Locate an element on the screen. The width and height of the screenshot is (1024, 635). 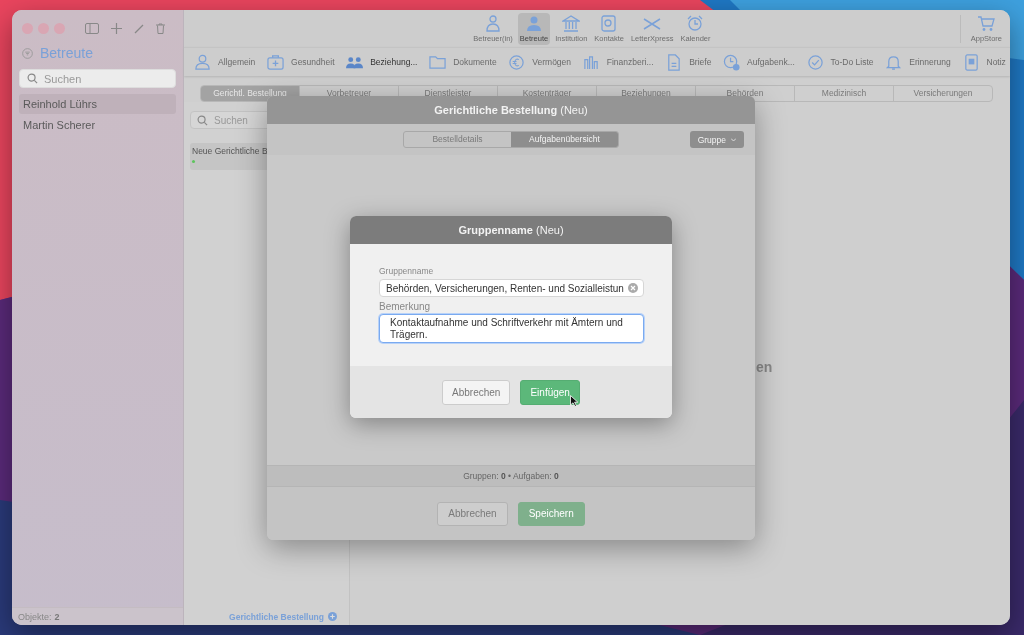
sheet-title: Gerichtliche Bestellung (Neu) is located at coordinates (511, 110).